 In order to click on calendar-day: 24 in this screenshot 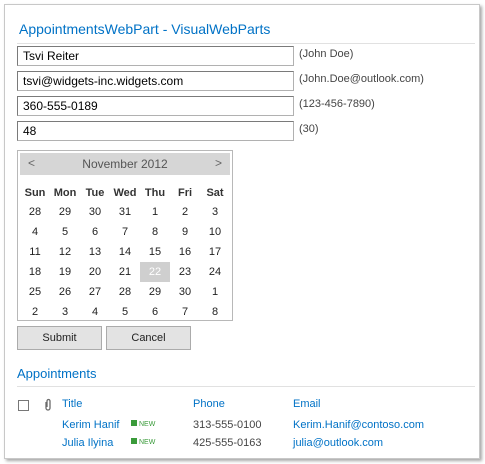, I will do `click(215, 272)`.